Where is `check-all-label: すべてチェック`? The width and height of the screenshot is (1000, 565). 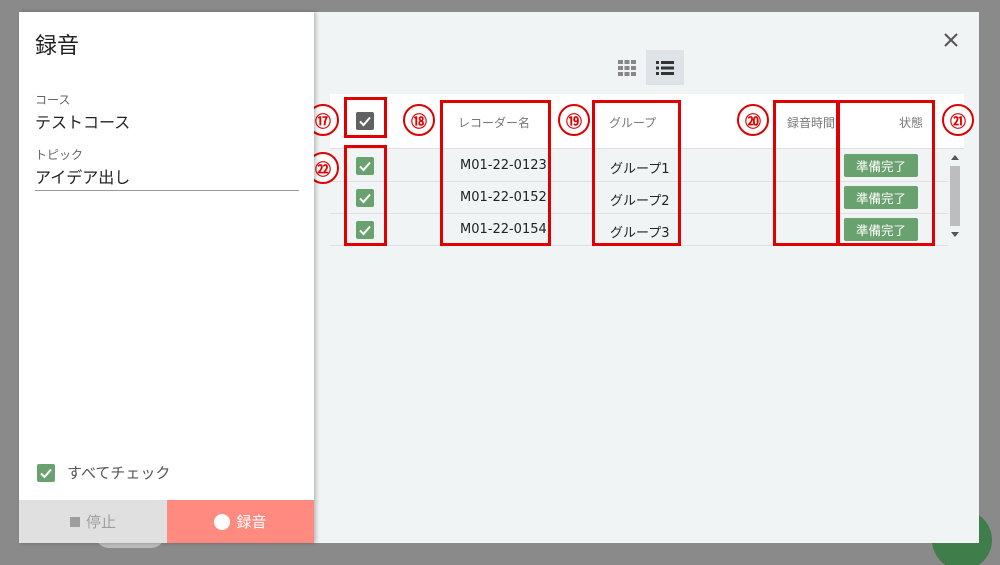 check-all-label: すべてチェック is located at coordinates (119, 473).